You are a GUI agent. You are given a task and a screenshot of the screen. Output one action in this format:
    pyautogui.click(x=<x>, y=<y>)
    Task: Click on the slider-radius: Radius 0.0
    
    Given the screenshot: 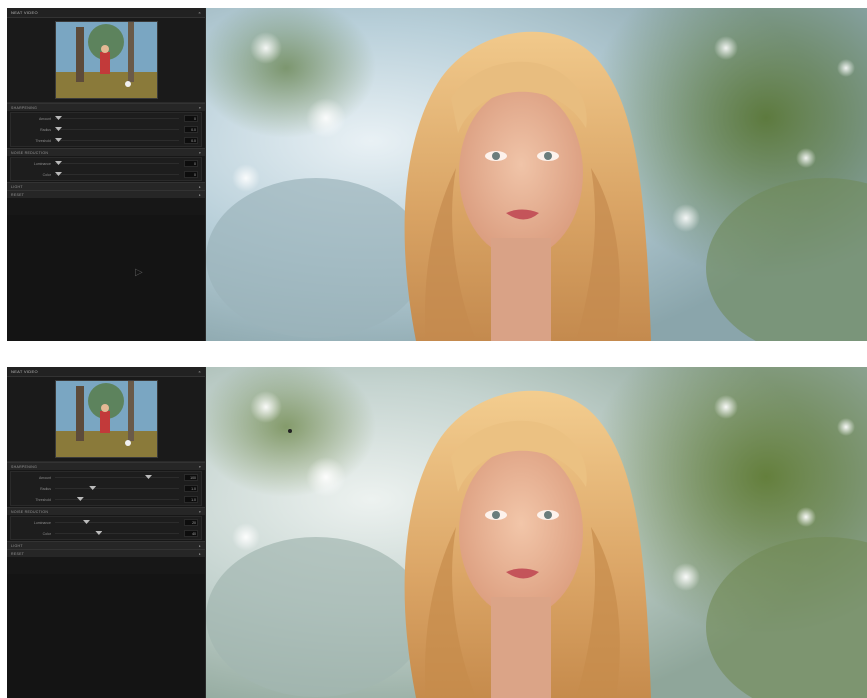 What is the action you would take?
    pyautogui.click(x=106, y=129)
    